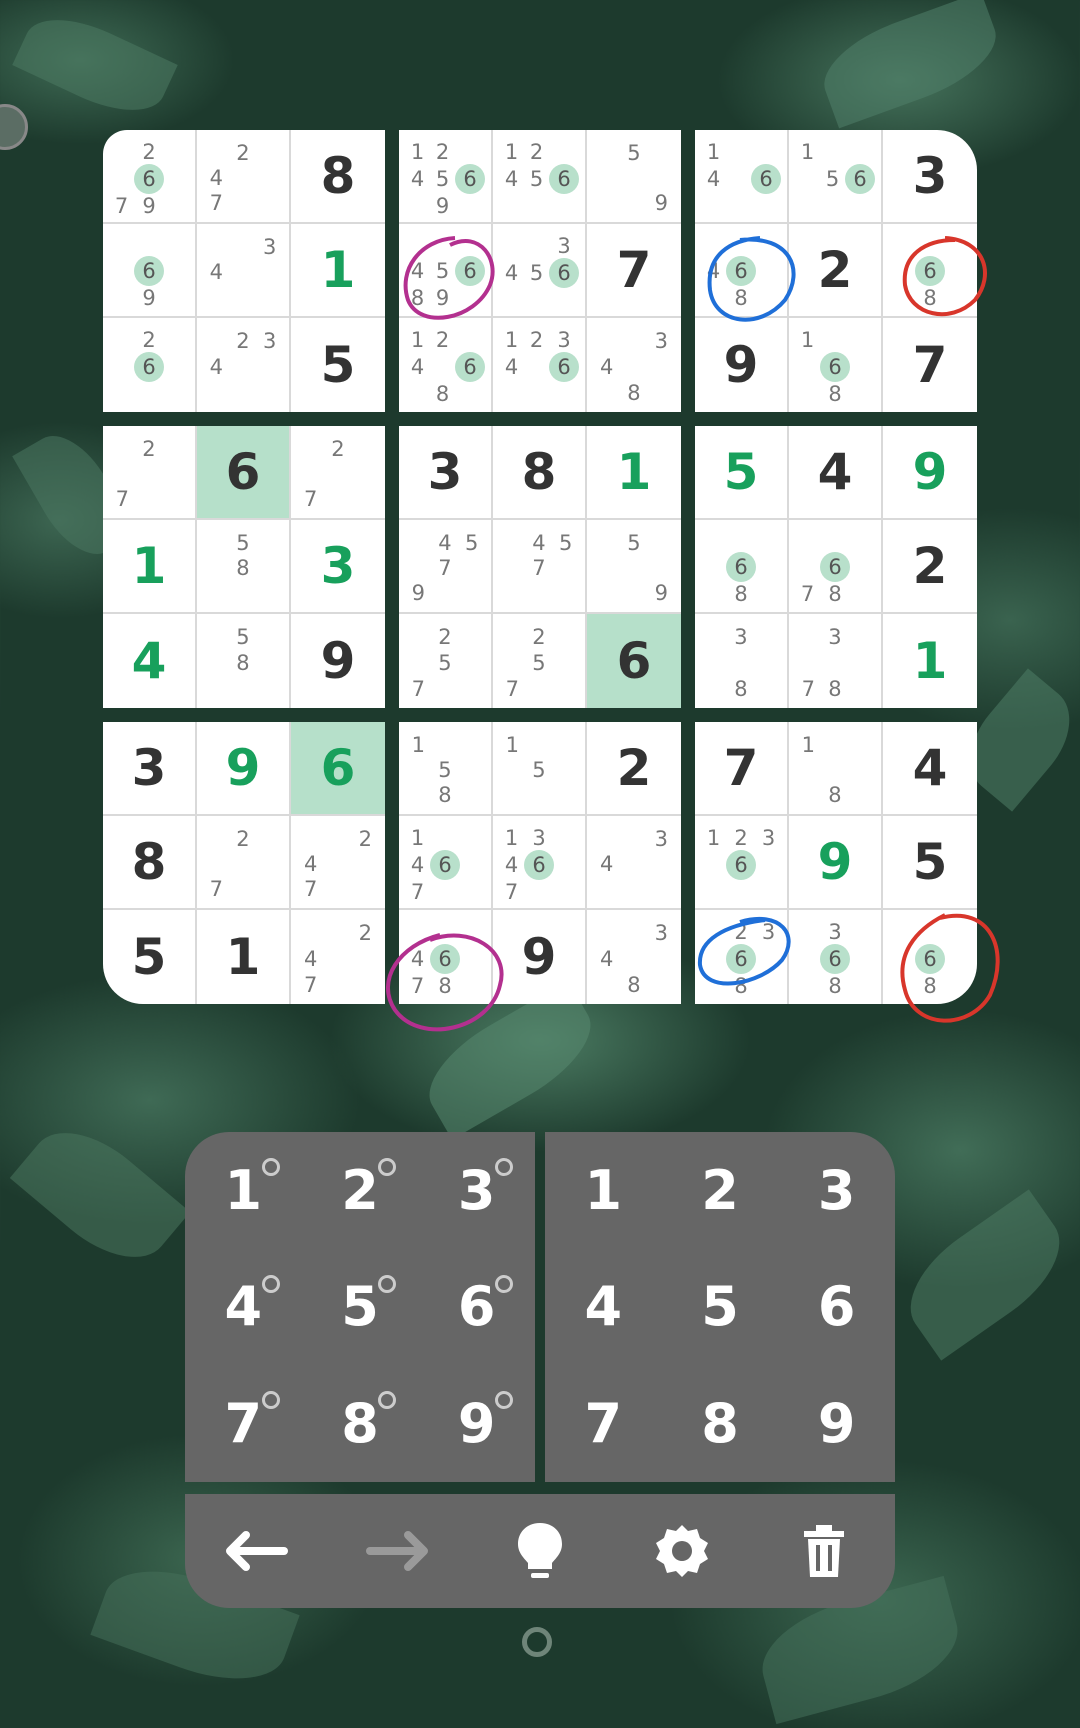 The image size is (1080, 1728). Describe the element at coordinates (243, 1190) in the screenshot. I see `candidate-key-1: 1` at that location.